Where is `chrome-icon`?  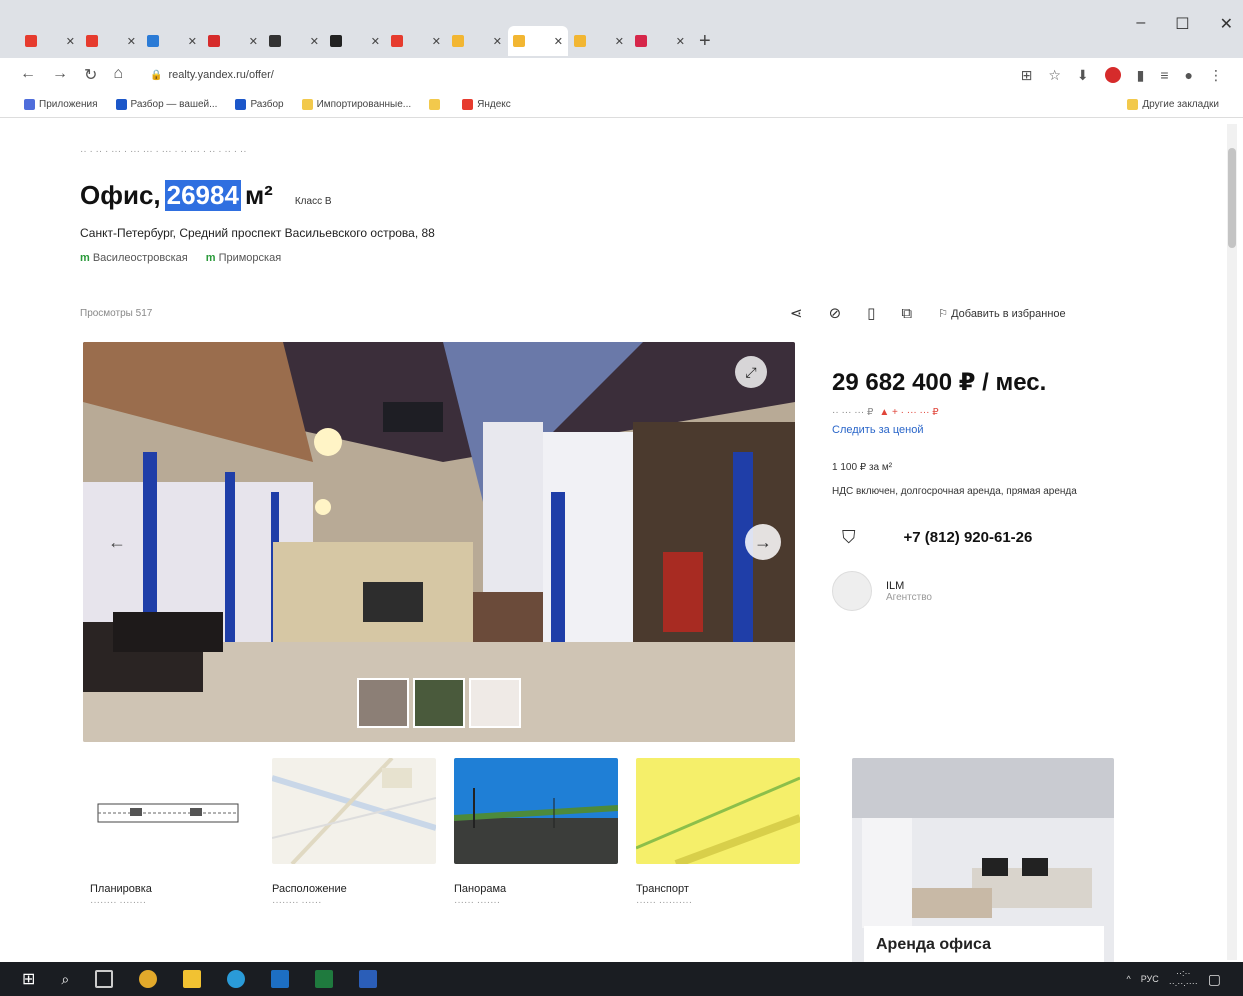 chrome-icon is located at coordinates (148, 979).